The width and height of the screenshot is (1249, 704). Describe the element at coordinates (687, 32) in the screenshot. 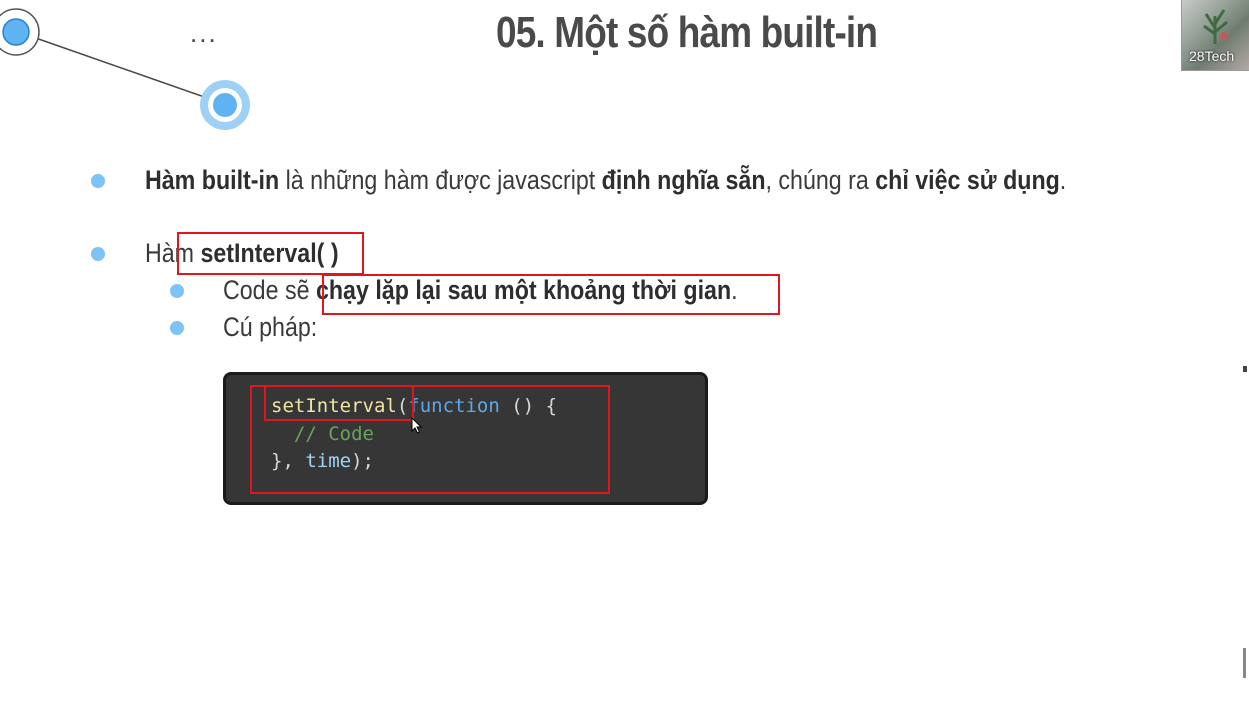

I see `slide-title: 05. Một số hàm built-in` at that location.